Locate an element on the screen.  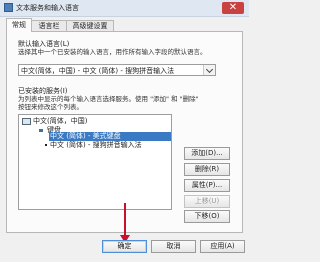
chevron-down-icon is located at coordinates (209, 69).